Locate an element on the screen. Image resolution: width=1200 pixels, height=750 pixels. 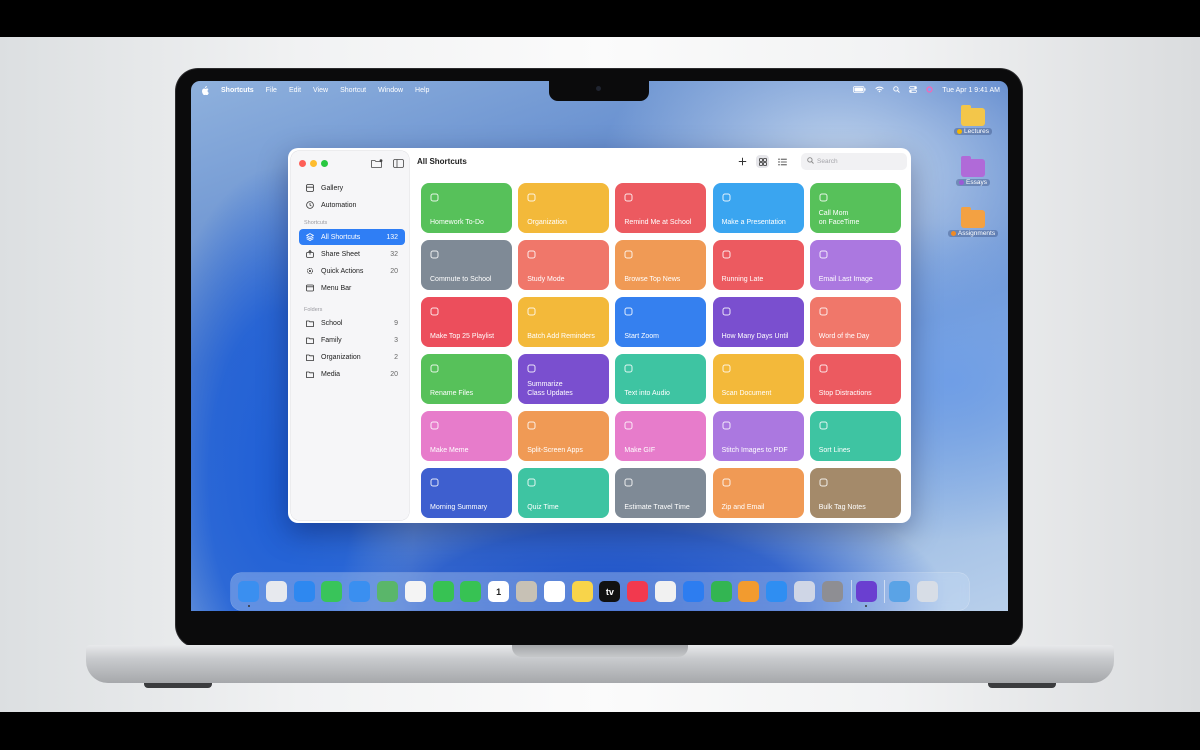
desktop-folder-essays: Essays is located at coordinates (973, 171).